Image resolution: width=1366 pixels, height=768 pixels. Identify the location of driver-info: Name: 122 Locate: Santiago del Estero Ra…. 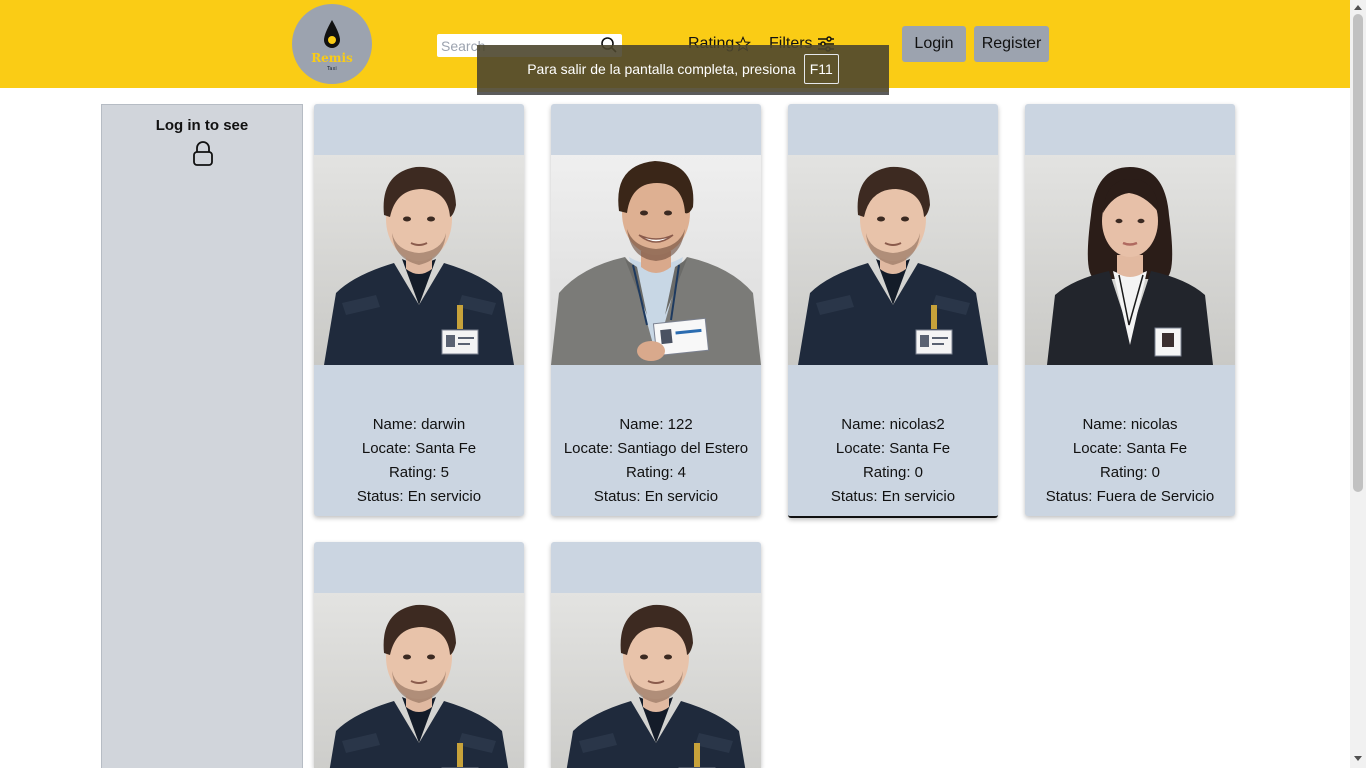
(656, 461).